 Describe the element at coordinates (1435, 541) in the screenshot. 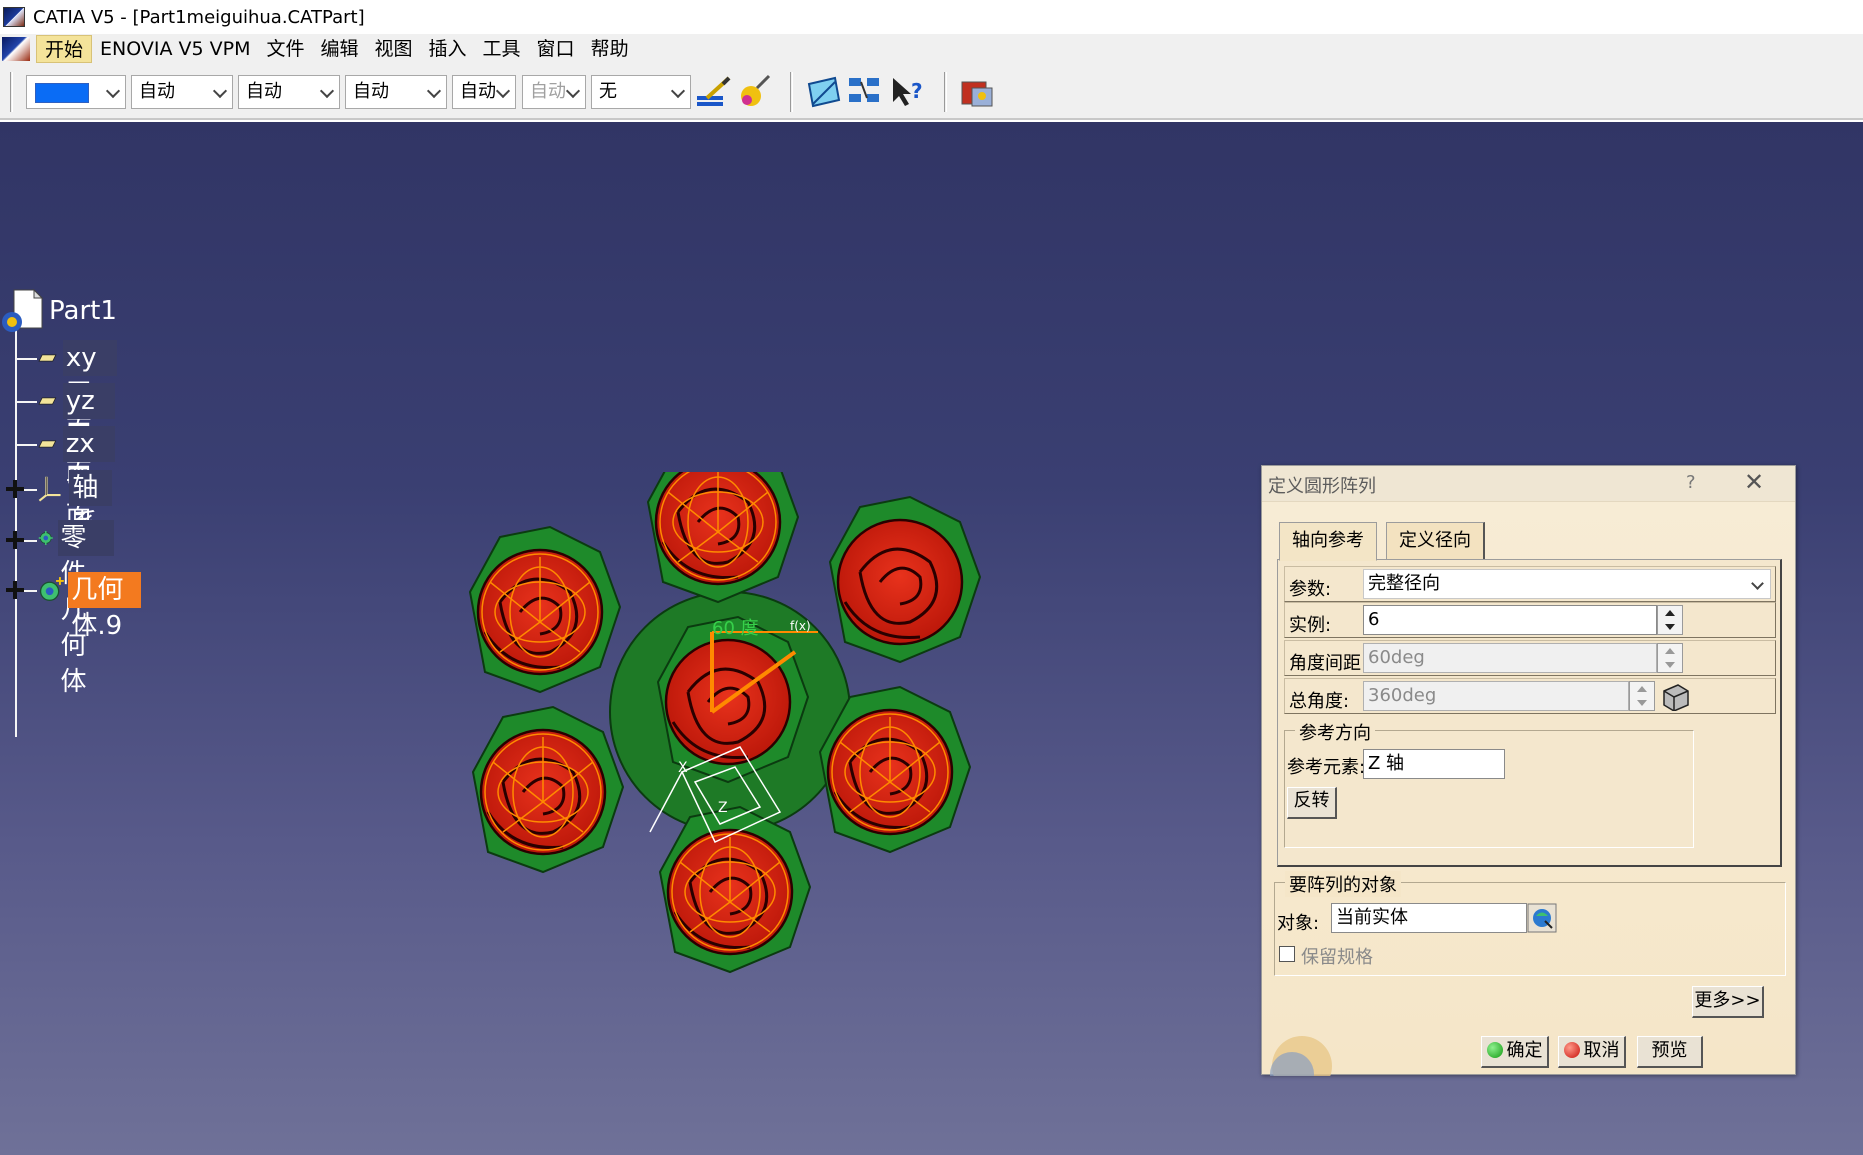

I see `tab-crown-definition: 定义径向` at that location.